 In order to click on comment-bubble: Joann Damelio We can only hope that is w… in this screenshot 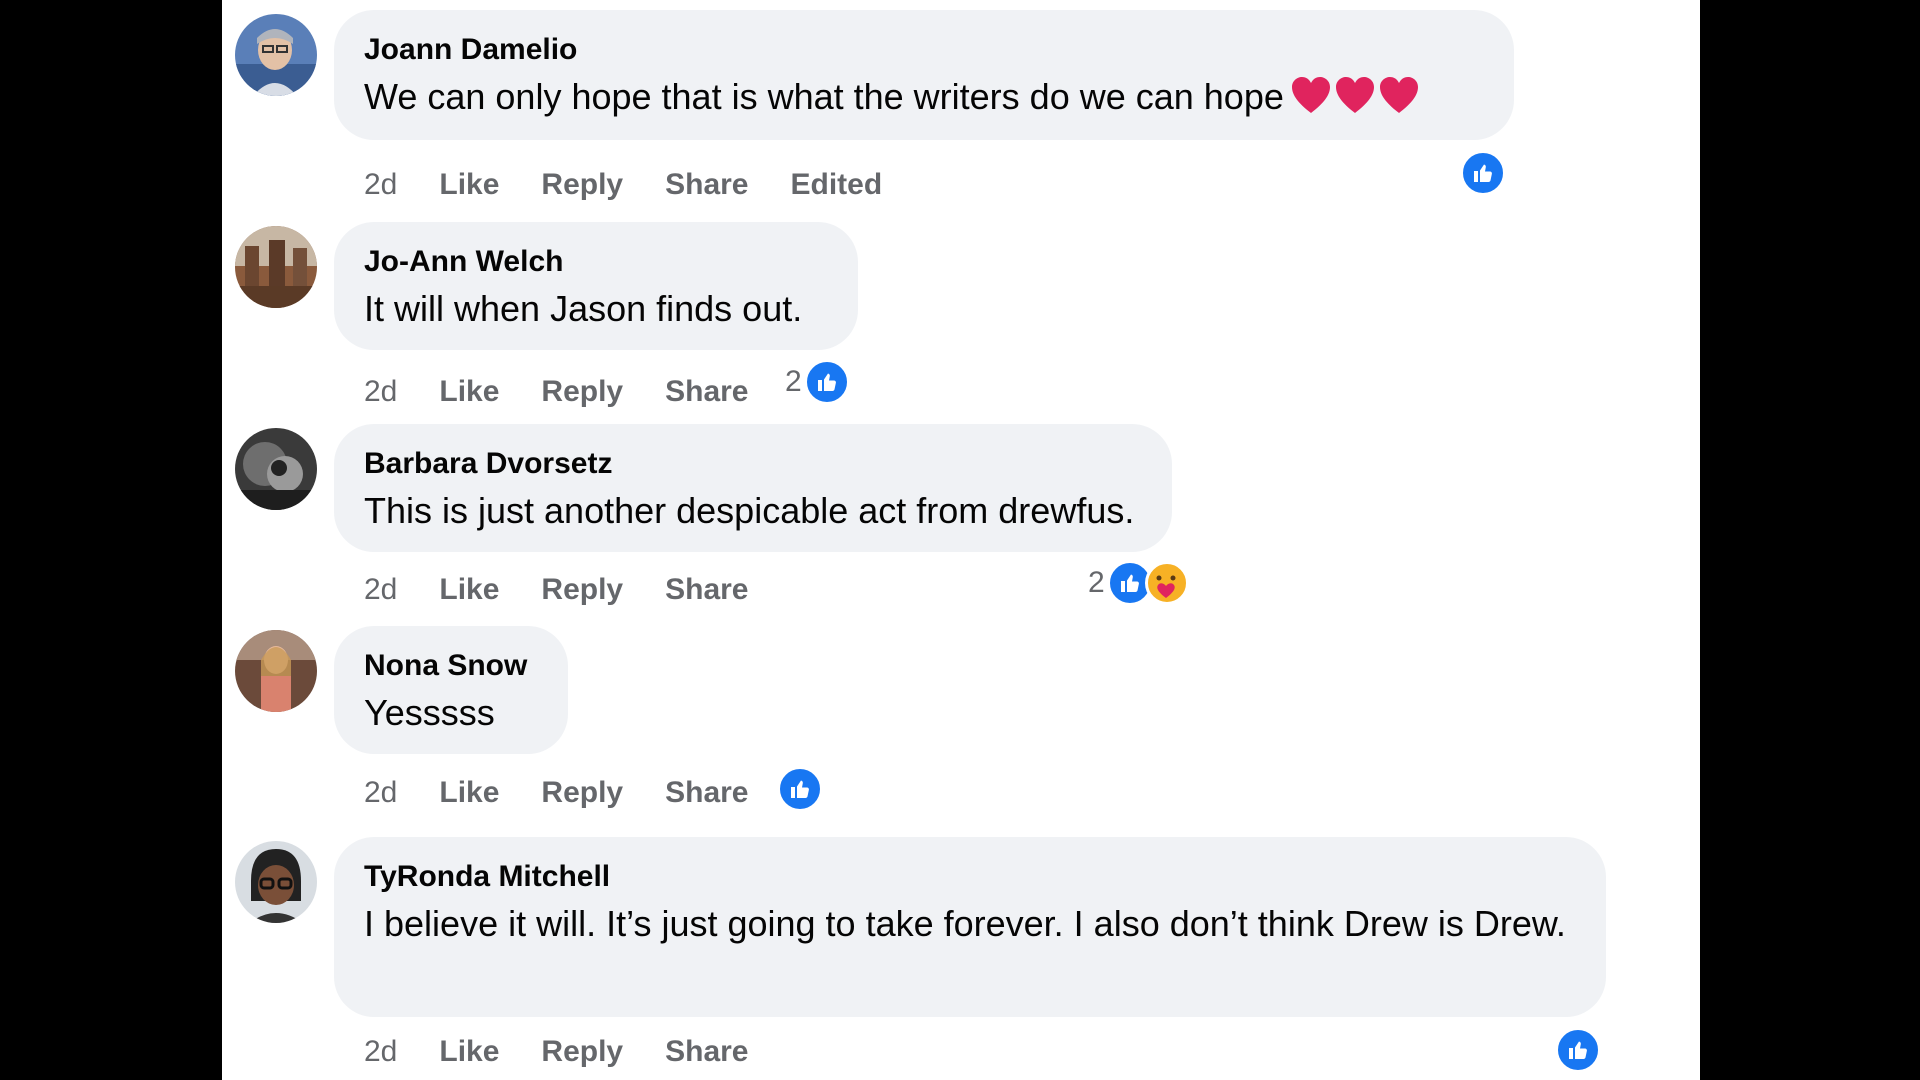, I will do `click(924, 75)`.